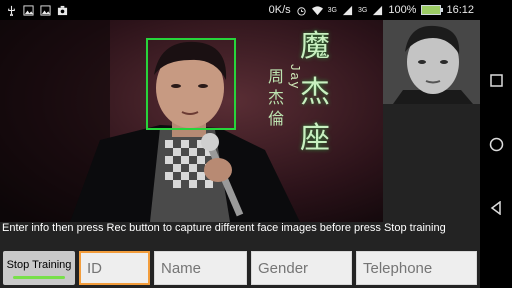  I want to click on recents-button, so click(496, 80).